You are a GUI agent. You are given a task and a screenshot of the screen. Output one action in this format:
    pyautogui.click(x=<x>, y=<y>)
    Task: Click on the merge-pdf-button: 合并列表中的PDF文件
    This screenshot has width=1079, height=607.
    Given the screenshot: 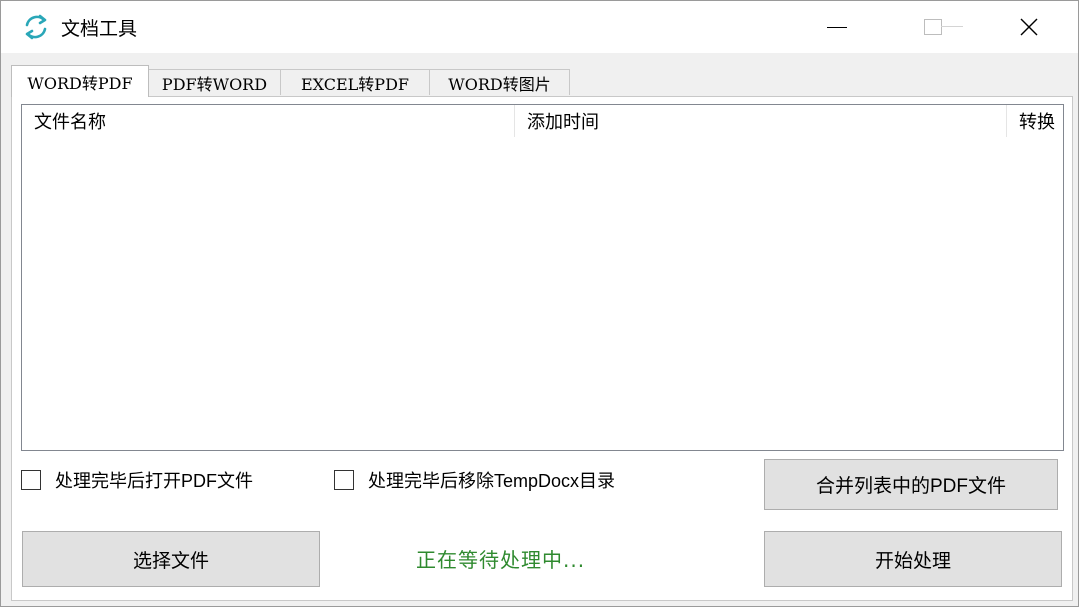 What is the action you would take?
    pyautogui.click(x=911, y=484)
    